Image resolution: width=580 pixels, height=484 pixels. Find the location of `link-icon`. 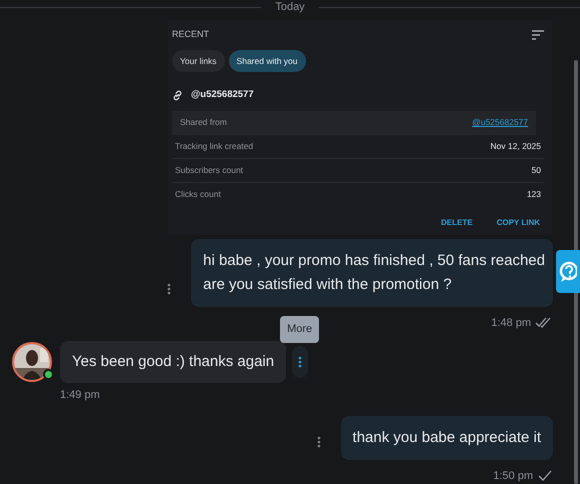

link-icon is located at coordinates (177, 95).